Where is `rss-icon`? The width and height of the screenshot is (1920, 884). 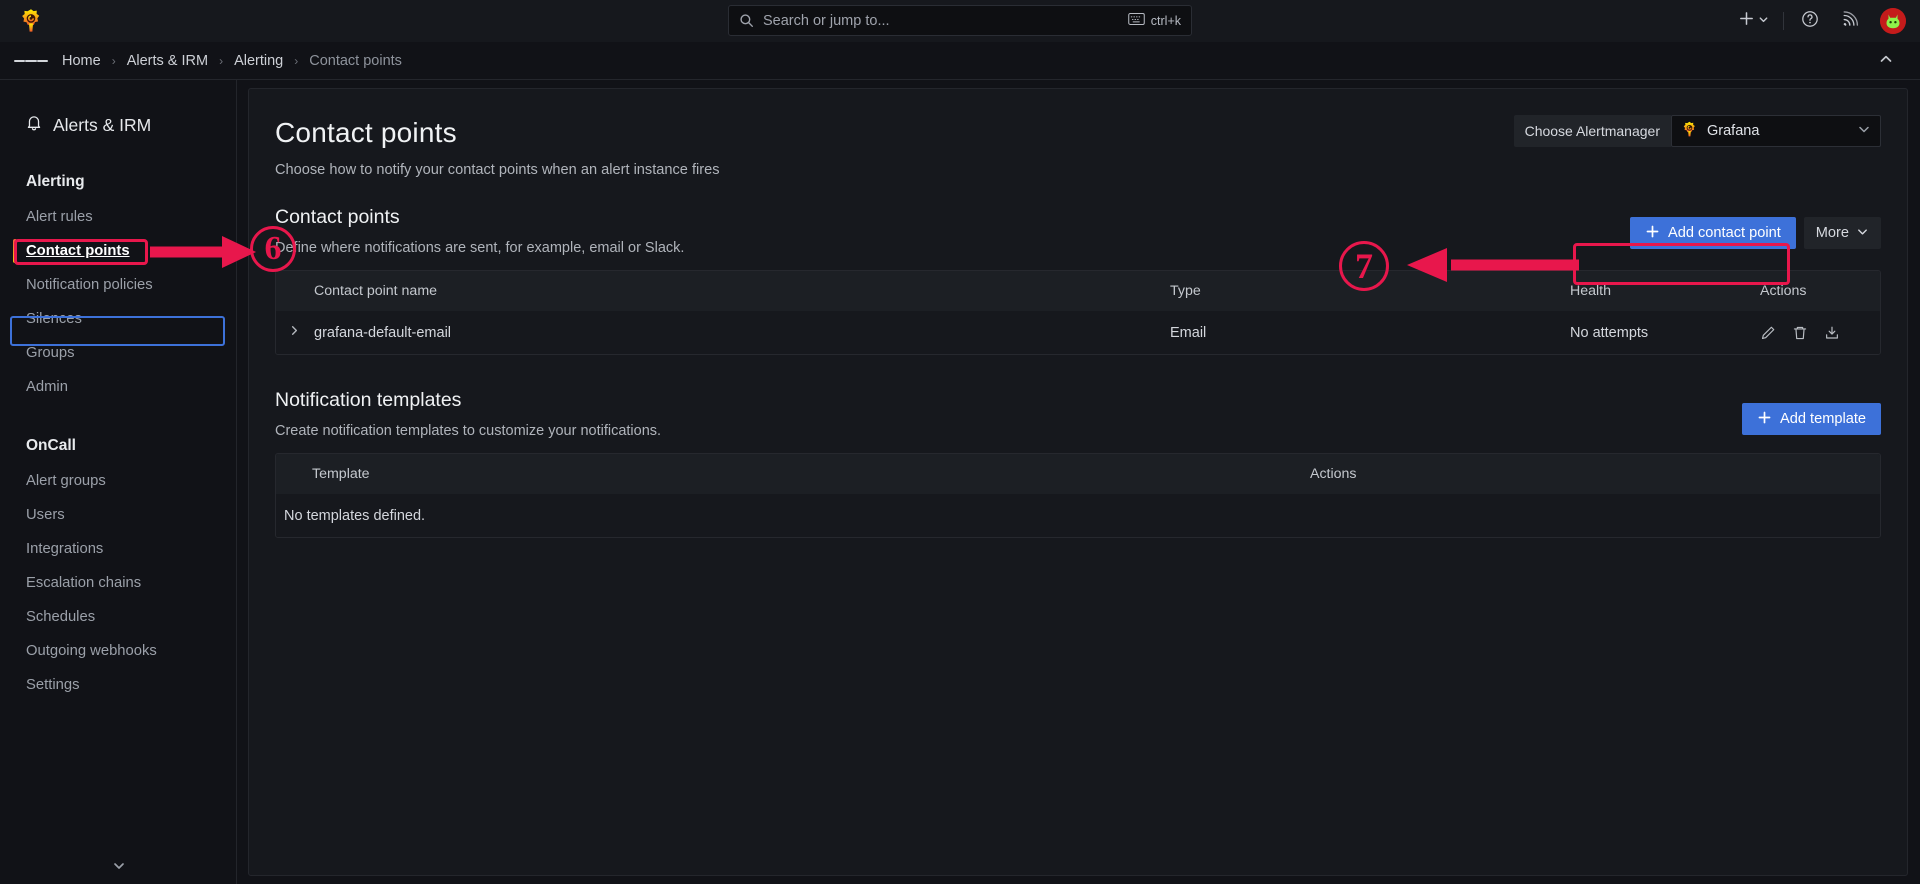
rss-icon is located at coordinates (1850, 21).